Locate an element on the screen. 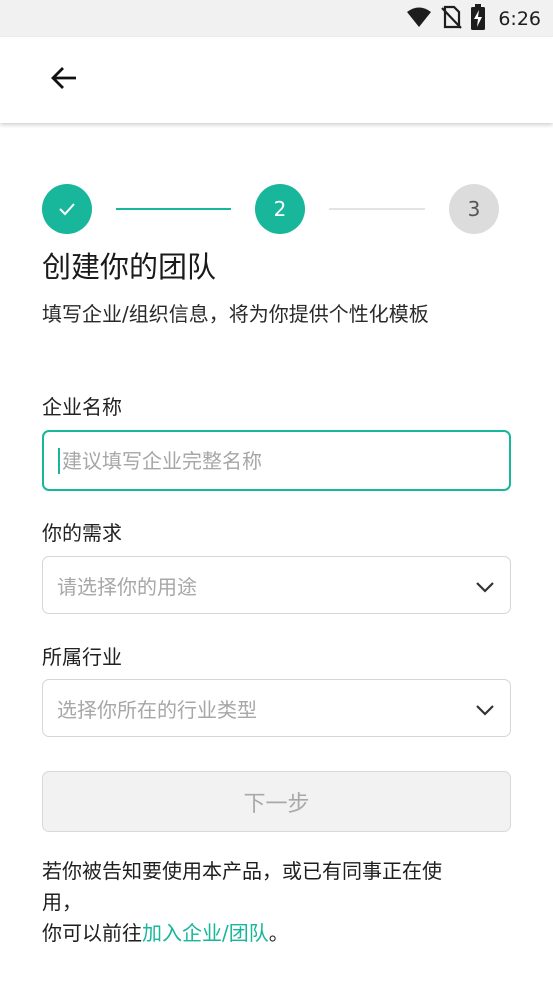 This screenshot has width=553, height=983. industry-select: 选择你所在的行业类型 is located at coordinates (276, 708).